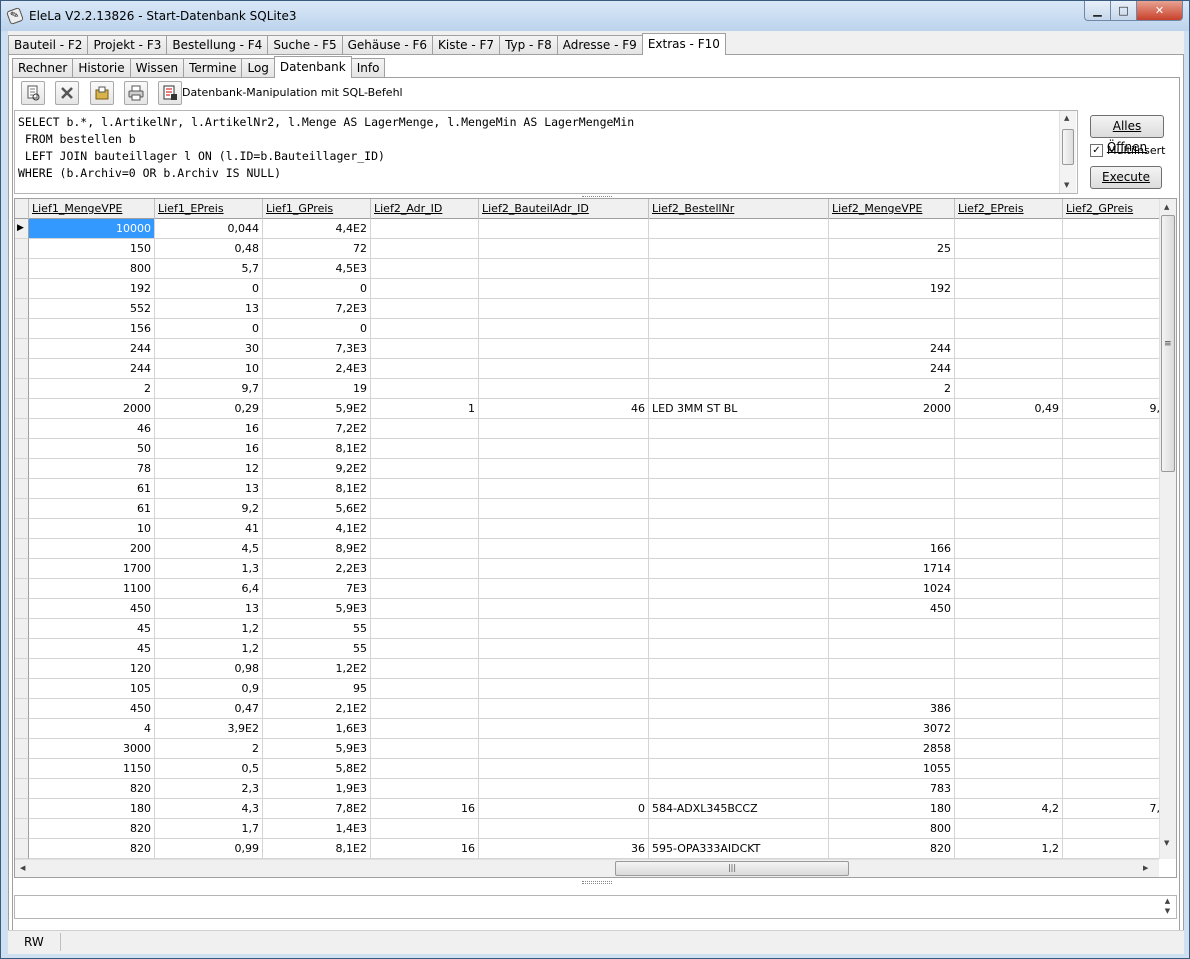 This screenshot has width=1190, height=959. What do you see at coordinates (564, 809) in the screenshot?
I see `table-cell: 0` at bounding box center [564, 809].